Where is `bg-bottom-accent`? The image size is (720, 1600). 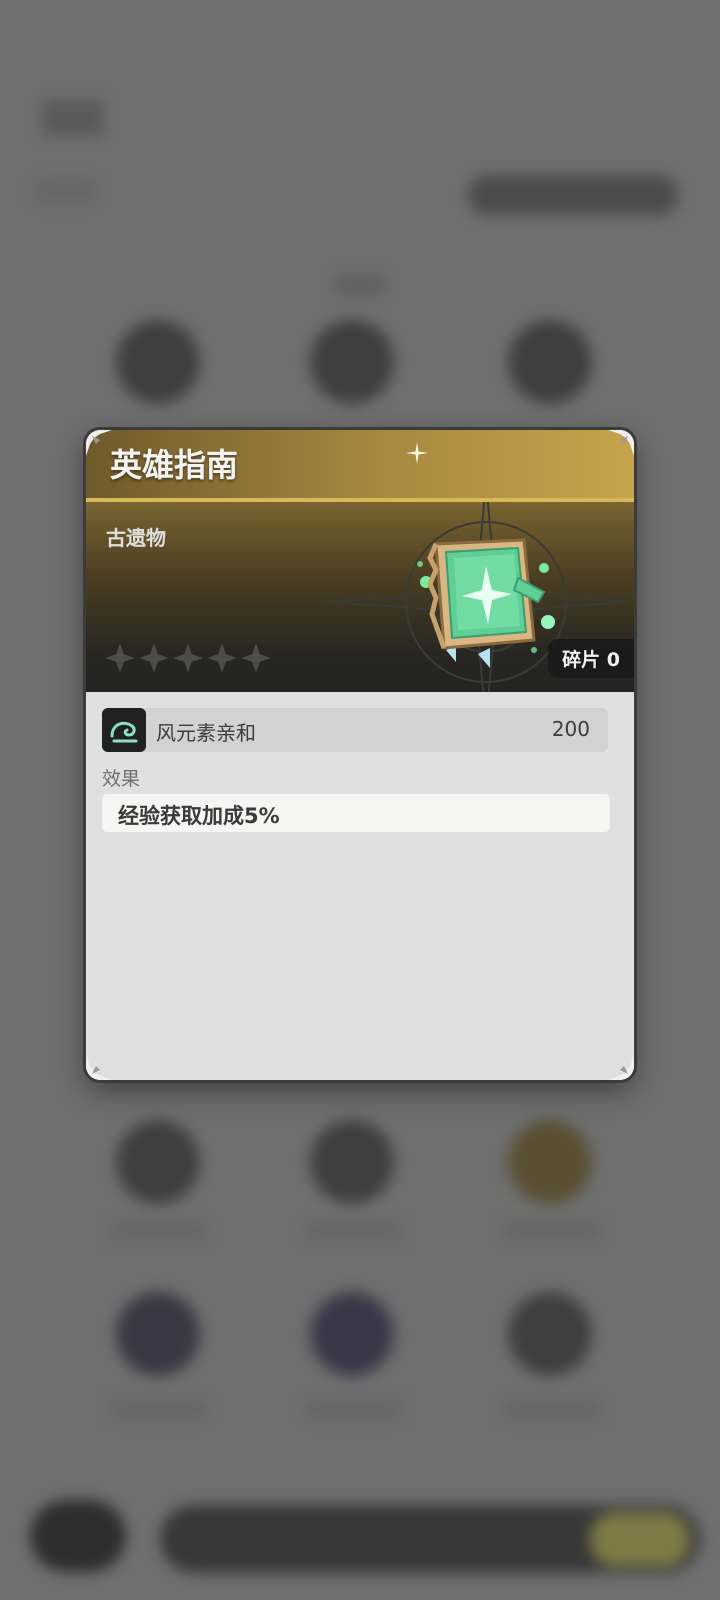 bg-bottom-accent is located at coordinates (640, 1539).